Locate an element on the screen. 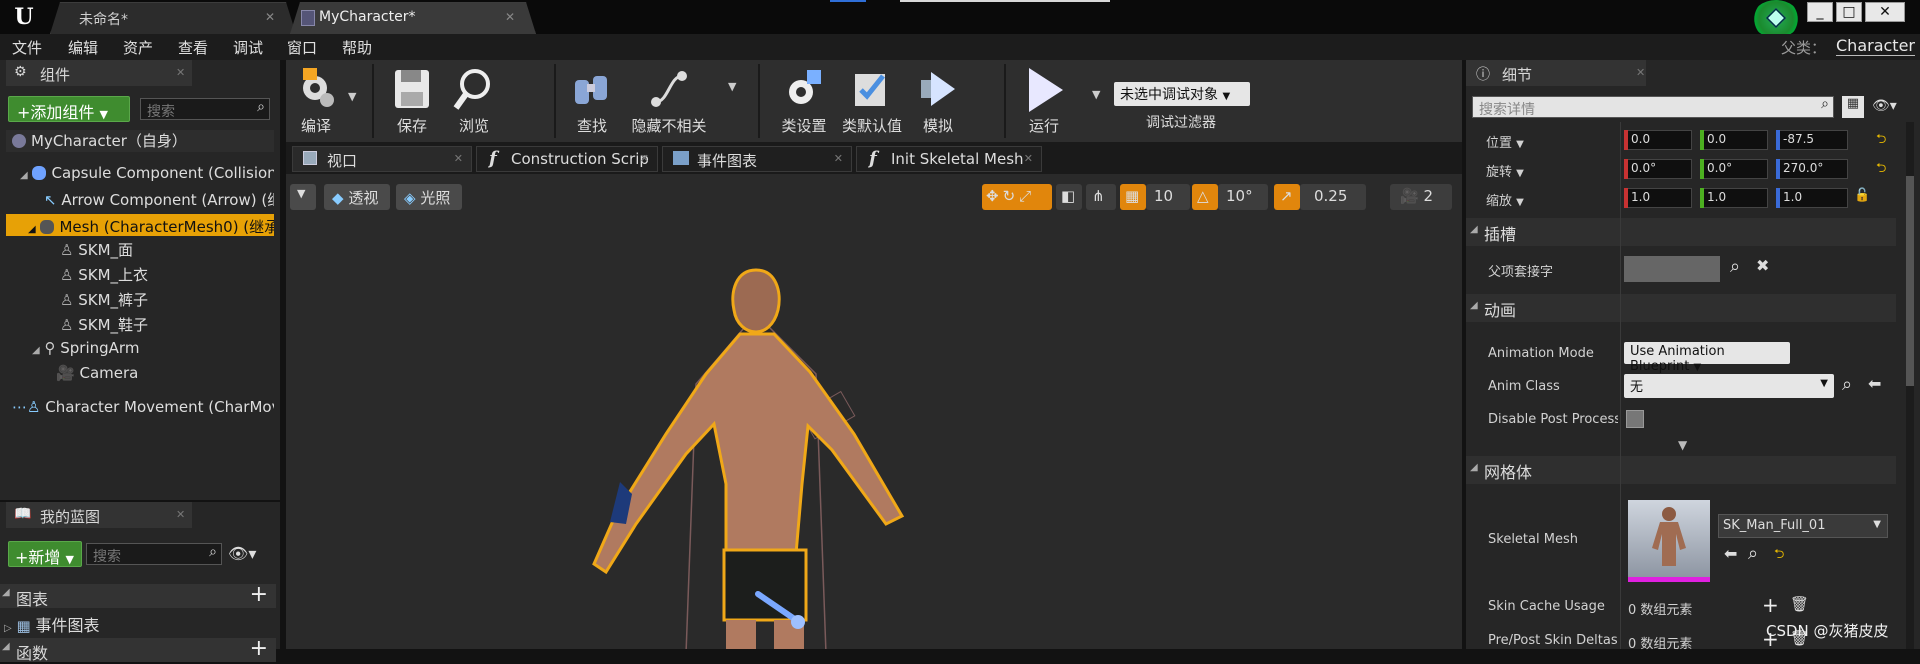  debug-object-select: 未选中调试对象 ▼ is located at coordinates (1182, 94).